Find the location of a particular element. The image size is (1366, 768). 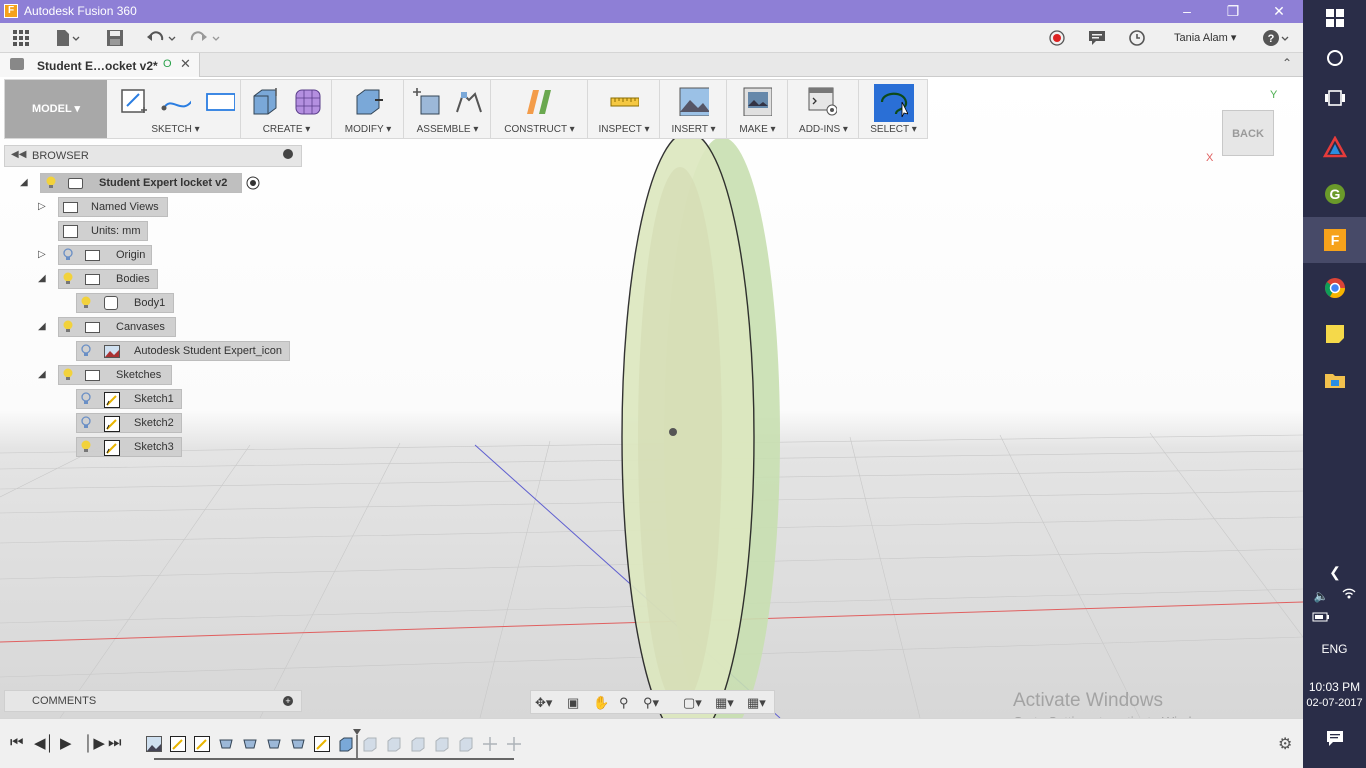

look-at-icon: ▣ is located at coordinates (573, 703).